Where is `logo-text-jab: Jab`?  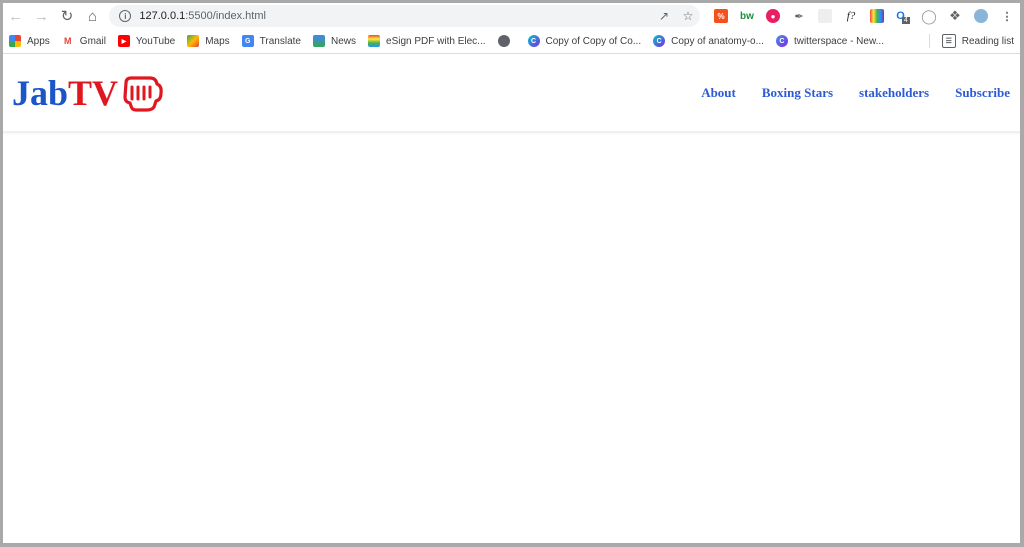 logo-text-jab: Jab is located at coordinates (40, 92).